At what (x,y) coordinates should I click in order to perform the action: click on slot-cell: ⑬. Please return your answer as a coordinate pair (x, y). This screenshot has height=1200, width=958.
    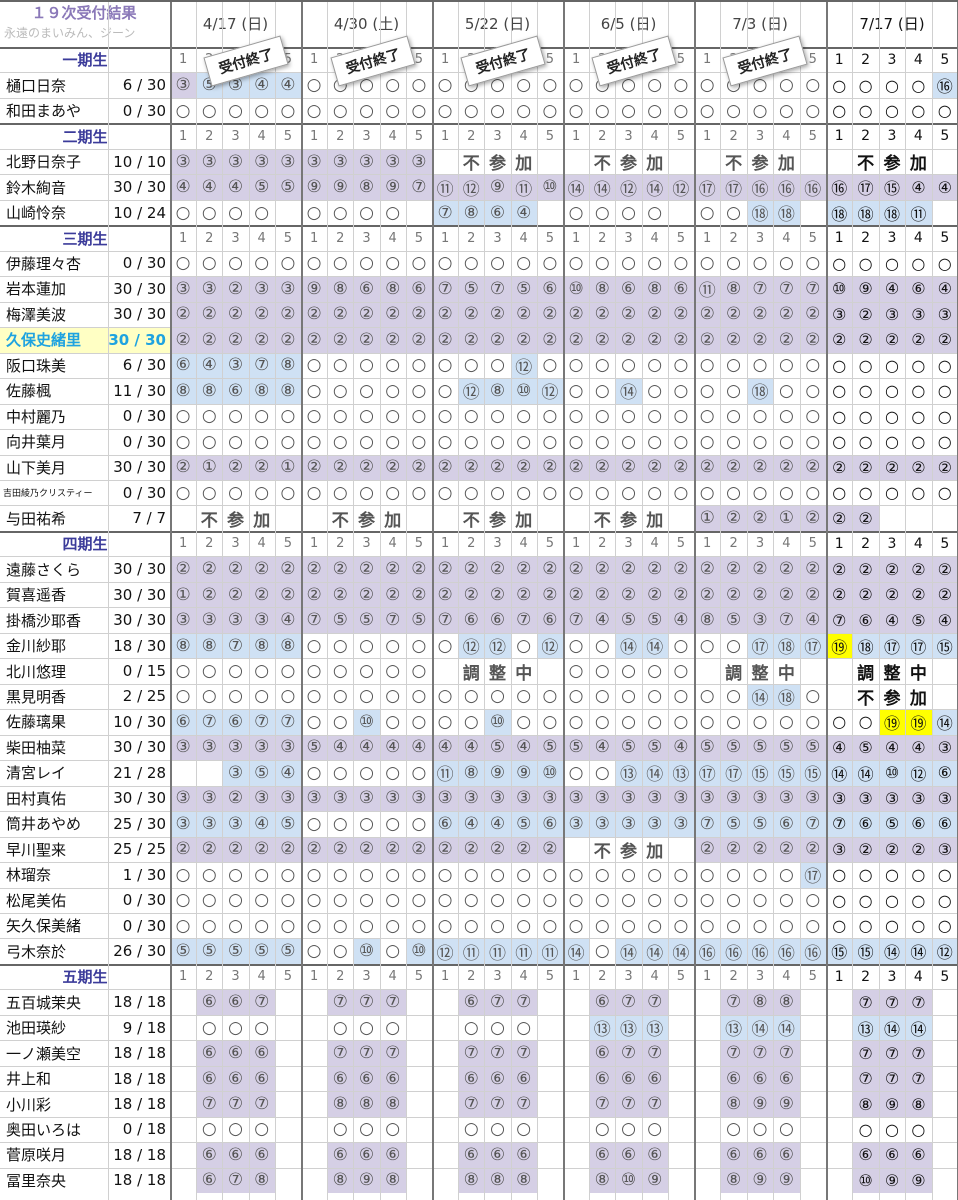
    Looking at the image, I should click on (733, 1027).